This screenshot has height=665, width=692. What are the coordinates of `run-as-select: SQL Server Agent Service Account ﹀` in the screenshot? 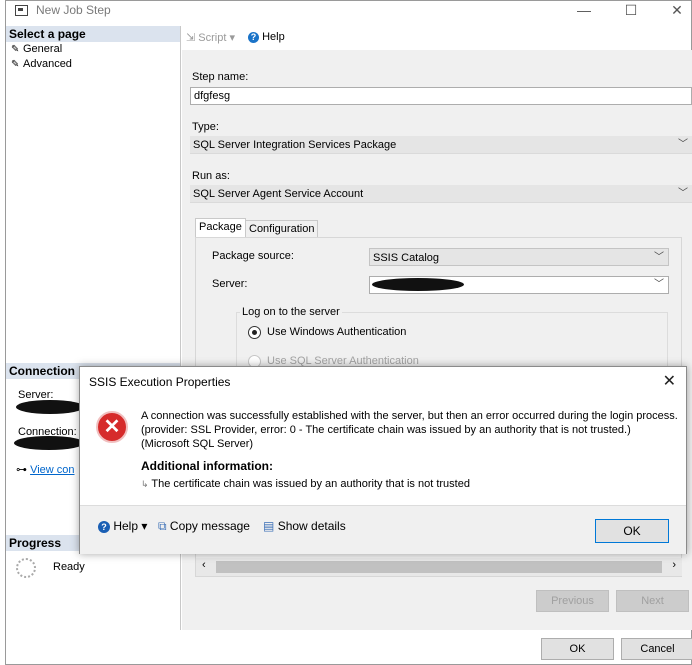 It's located at (441, 194).